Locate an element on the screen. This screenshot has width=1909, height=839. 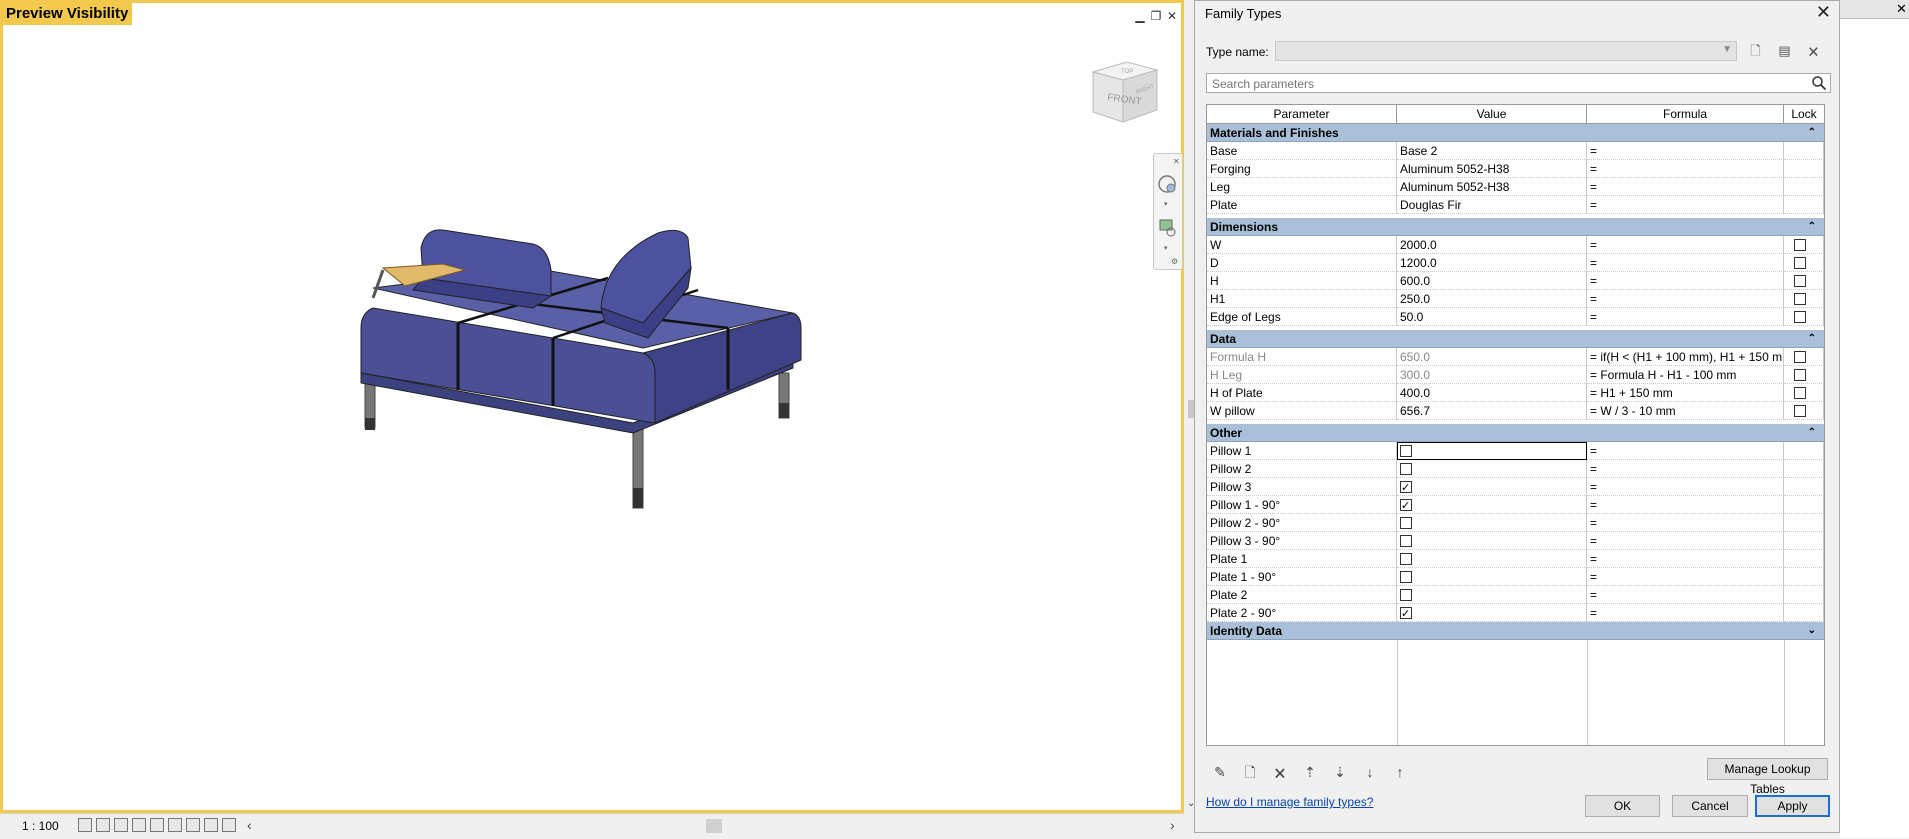
new-type-icon: 🗋 is located at coordinates (1755, 50).